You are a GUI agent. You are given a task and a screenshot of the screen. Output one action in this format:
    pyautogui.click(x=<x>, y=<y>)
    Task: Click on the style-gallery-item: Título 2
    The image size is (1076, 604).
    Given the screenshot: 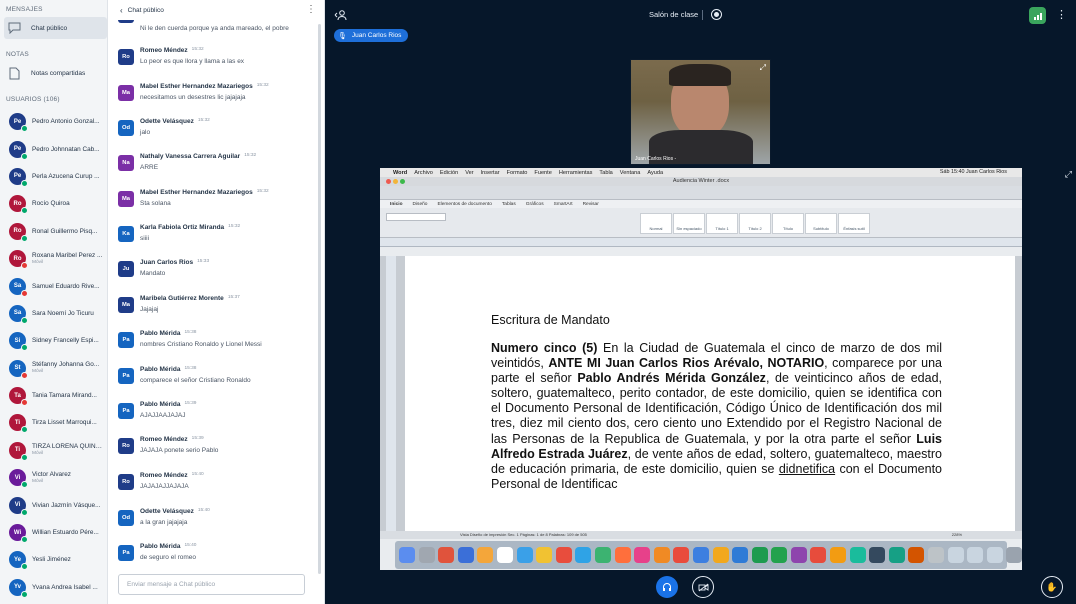 What is the action you would take?
    pyautogui.click(x=755, y=223)
    